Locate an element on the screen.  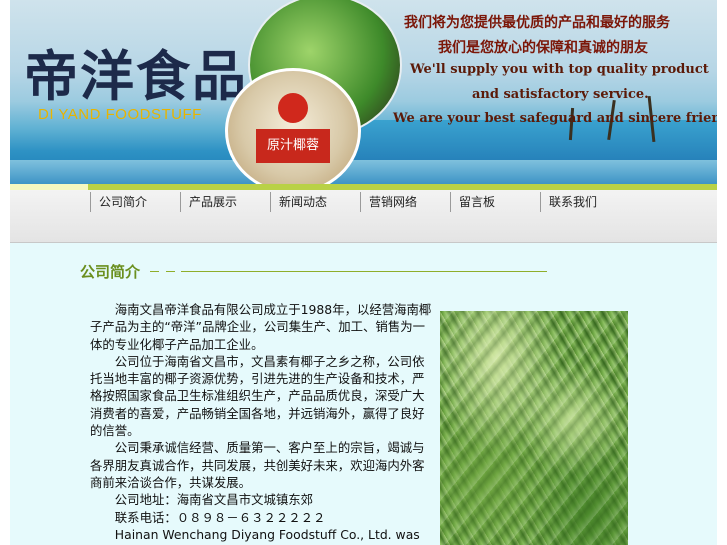
main-nav: 公司简介 产品展示 新闻动态 营销网络 留言板 联系我们 is located at coordinates (363, 216).